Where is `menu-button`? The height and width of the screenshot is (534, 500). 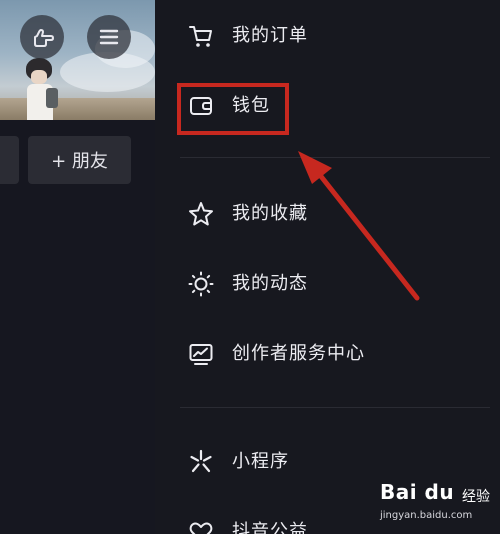 menu-button is located at coordinates (109, 37).